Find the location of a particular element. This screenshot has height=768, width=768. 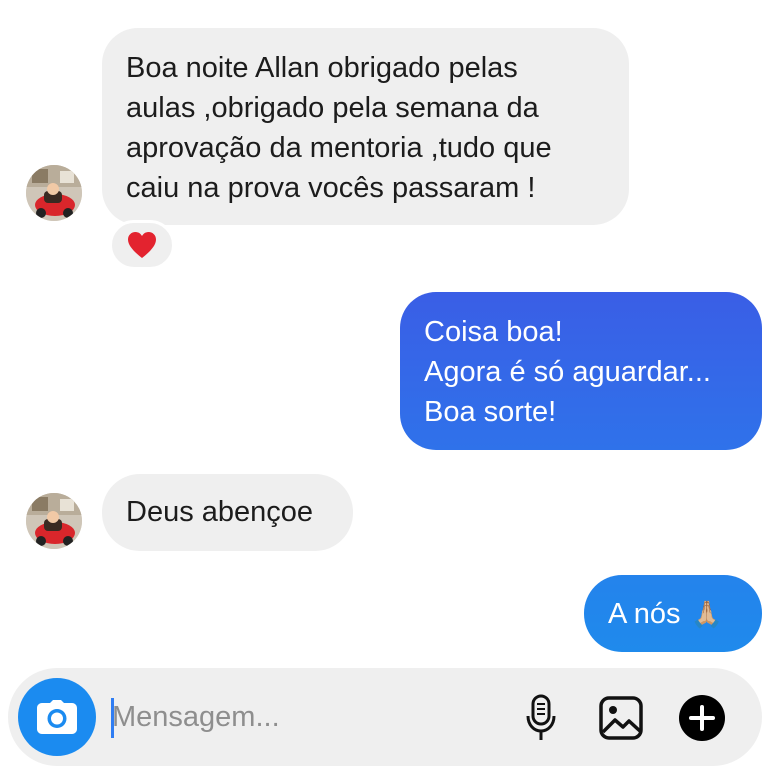

message-composer is located at coordinates (385, 717).